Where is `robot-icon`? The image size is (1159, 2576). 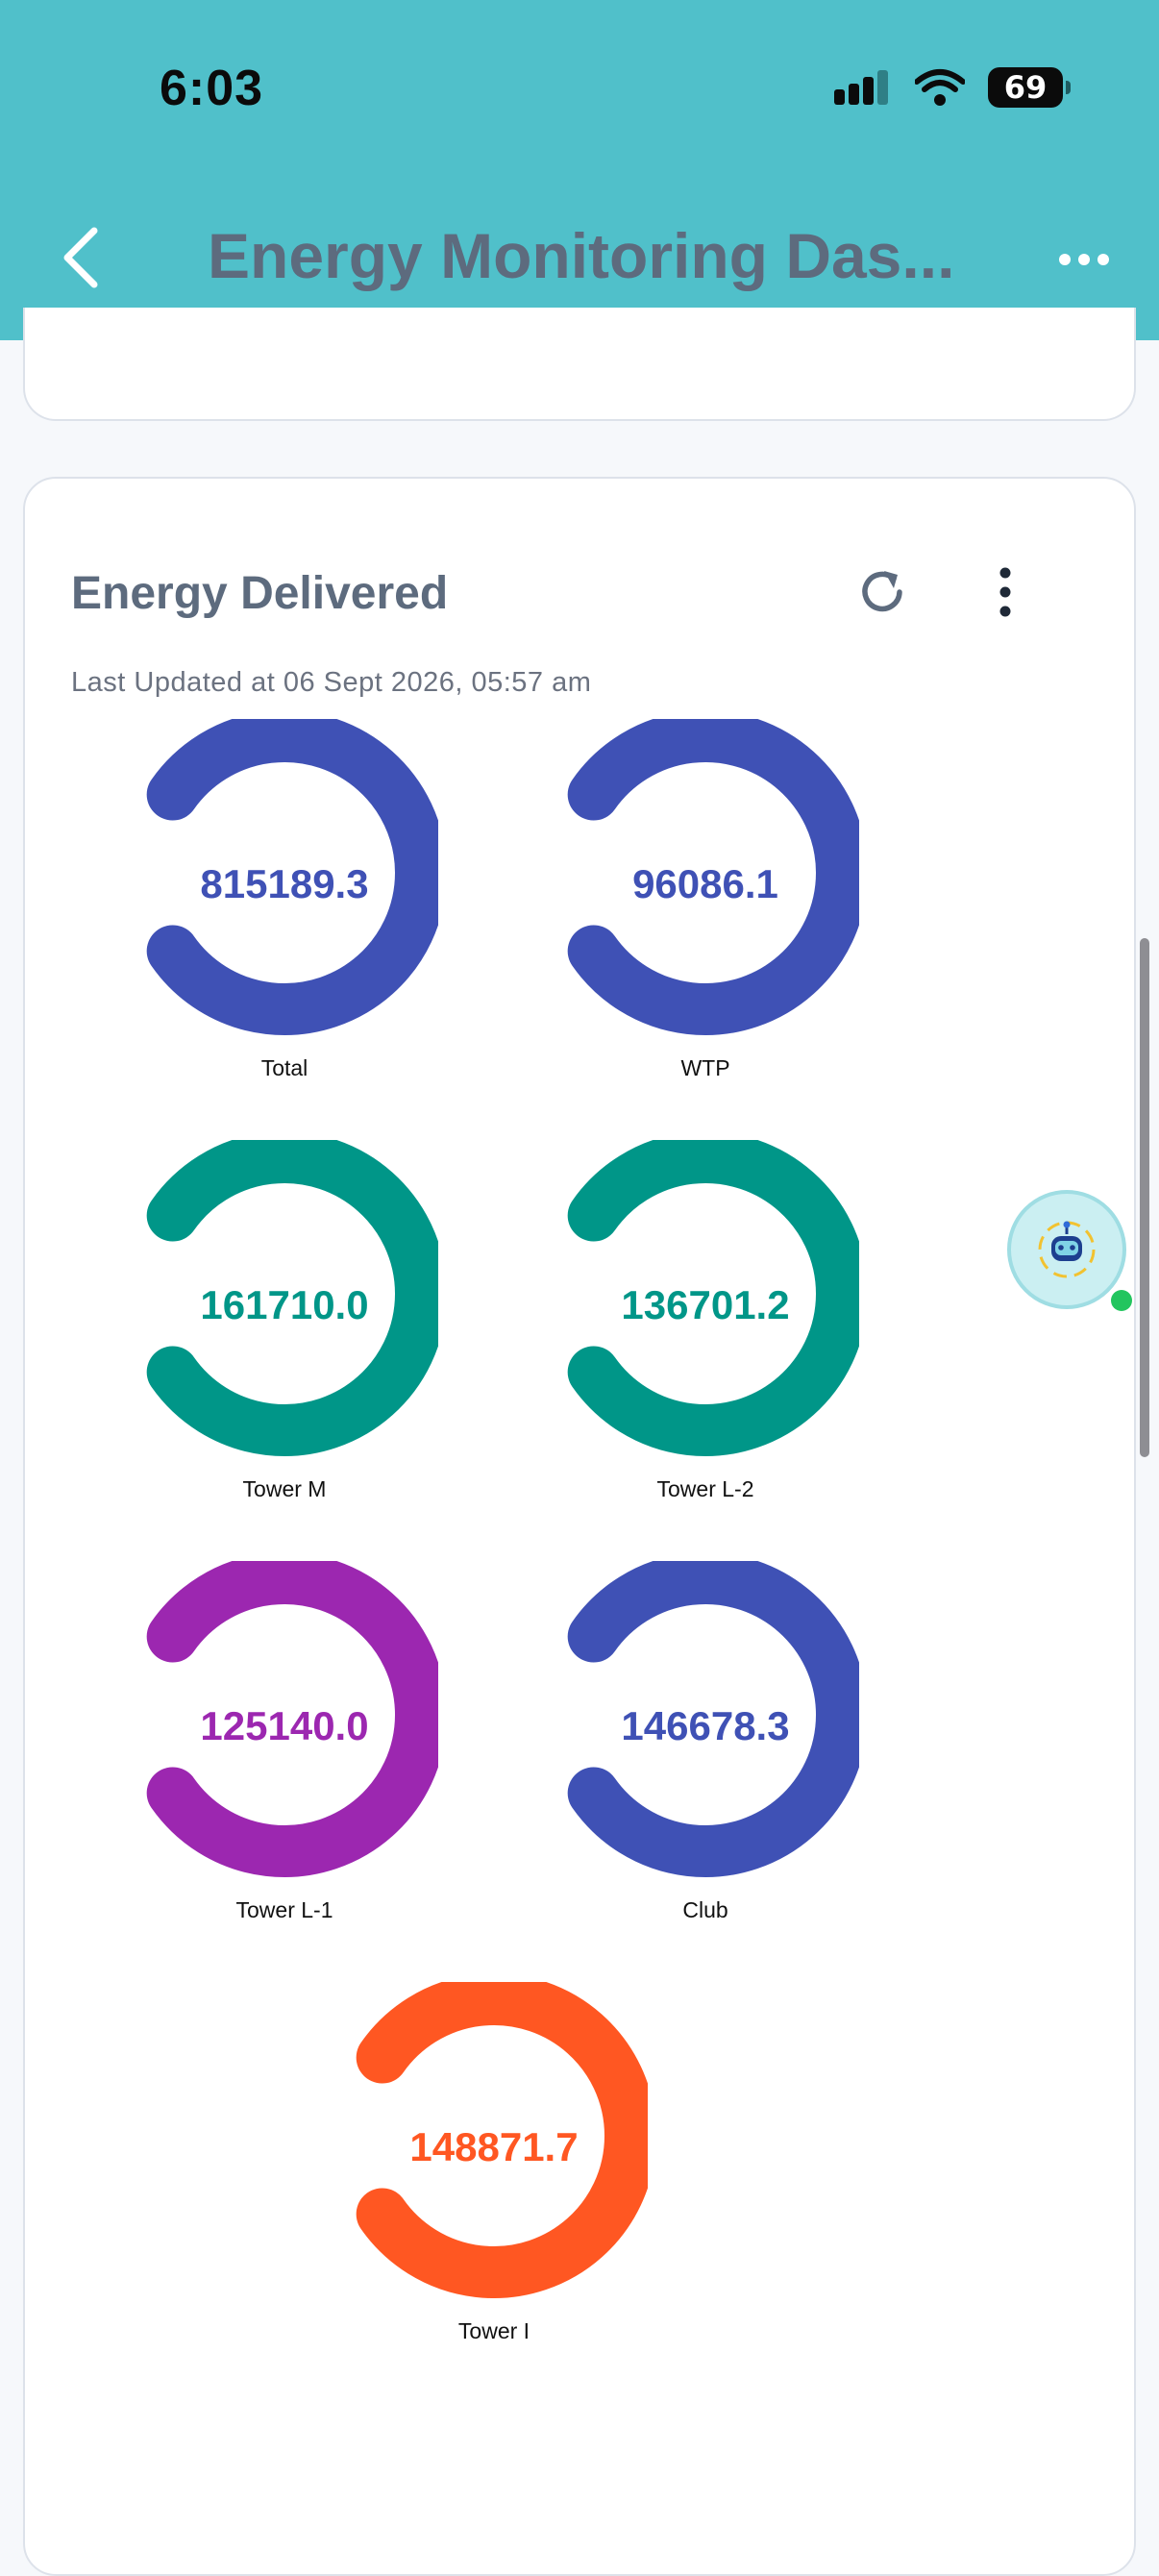
robot-icon is located at coordinates (1067, 1249).